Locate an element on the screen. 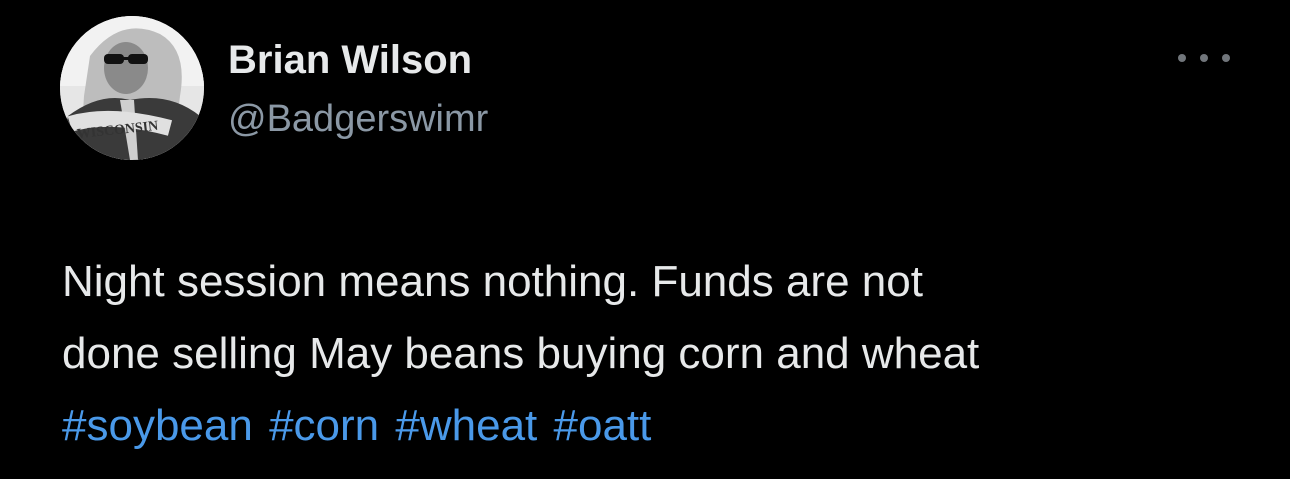 The height and width of the screenshot is (479, 1290). more-horizontal-icon is located at coordinates (1182, 58).